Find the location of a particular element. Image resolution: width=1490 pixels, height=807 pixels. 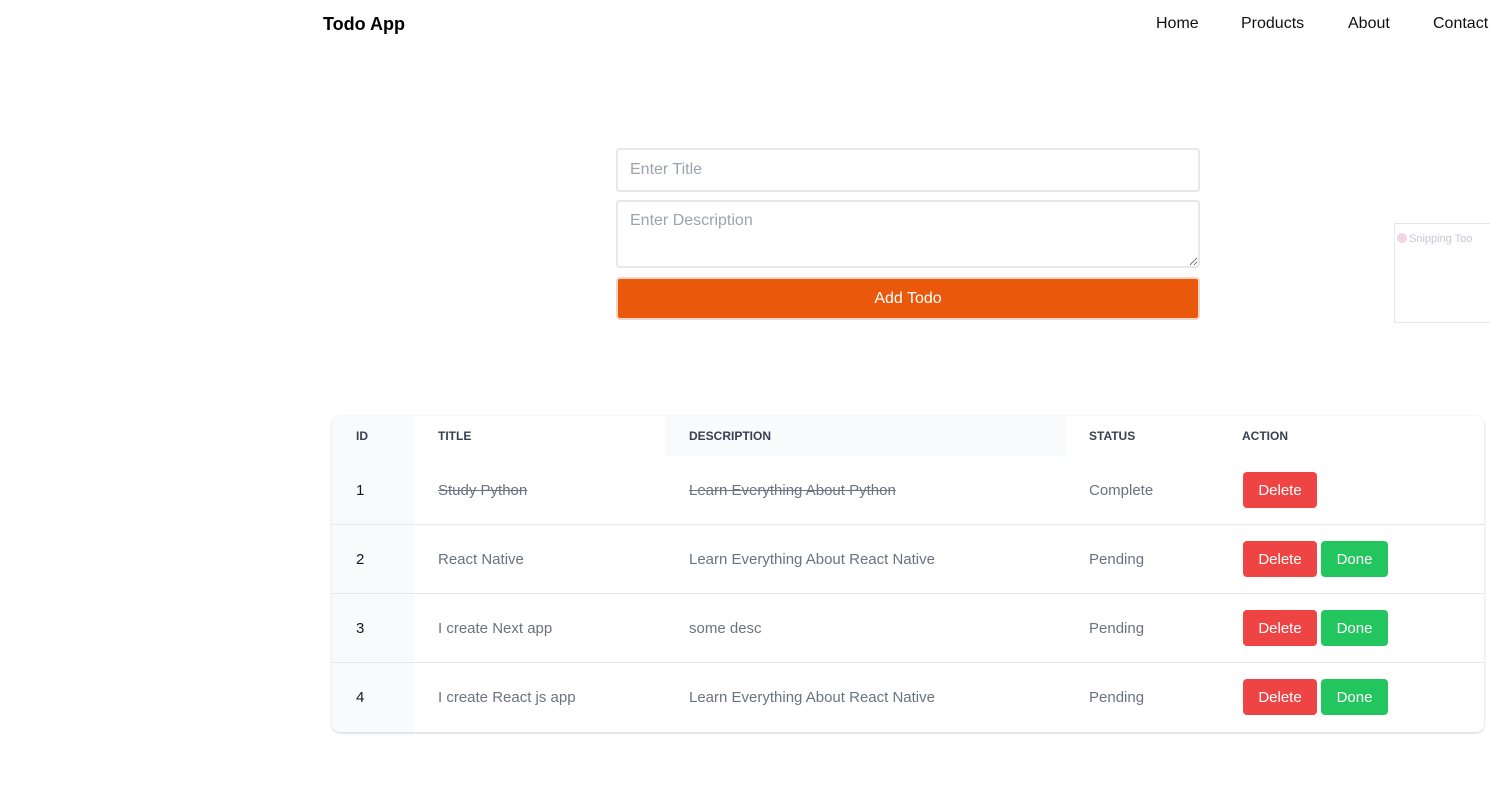

brand-logo: Todo App is located at coordinates (364, 24).